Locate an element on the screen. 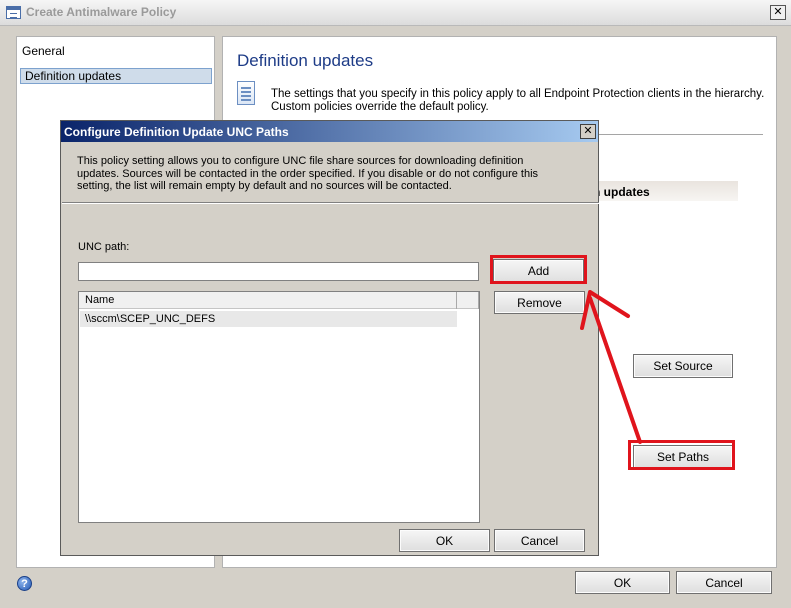  dialog-titlebar: Configure Definition Update UNC Paths ✕ is located at coordinates (329, 131).